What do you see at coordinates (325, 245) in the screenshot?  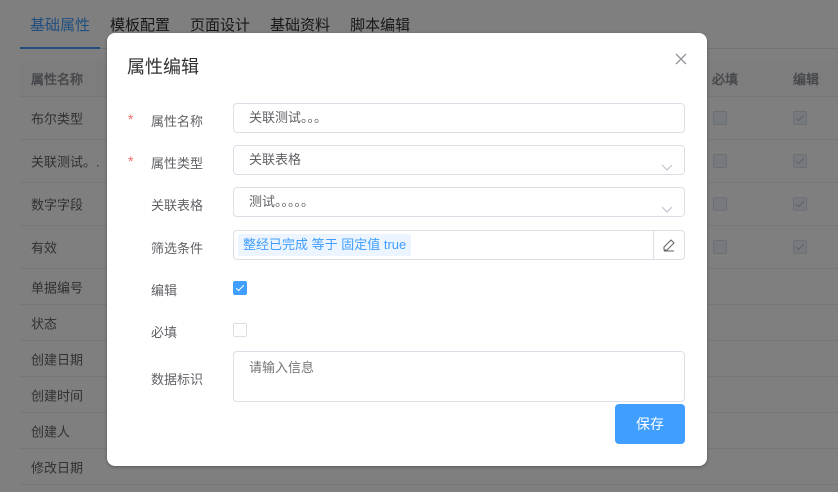 I see `filter-tag: 整经已完成 等于 固定值 true` at bounding box center [325, 245].